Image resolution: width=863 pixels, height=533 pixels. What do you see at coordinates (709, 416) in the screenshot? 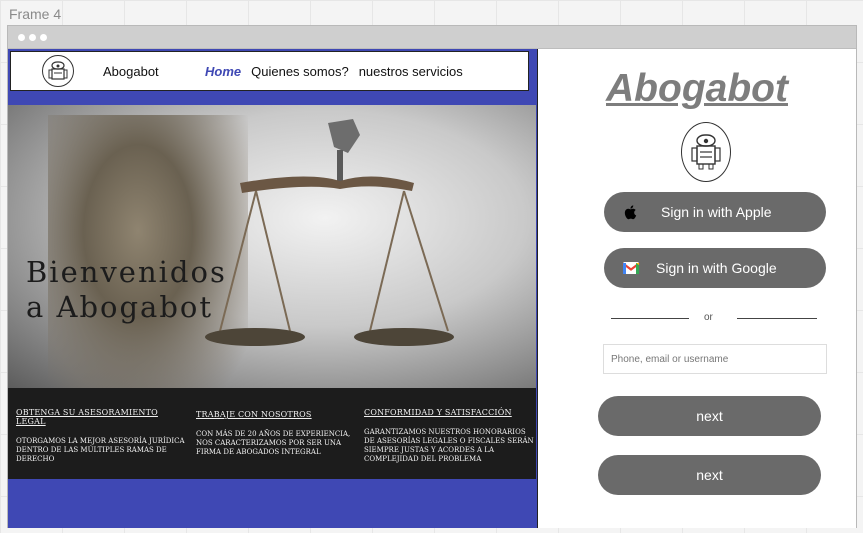
I see `next-button: next` at bounding box center [709, 416].